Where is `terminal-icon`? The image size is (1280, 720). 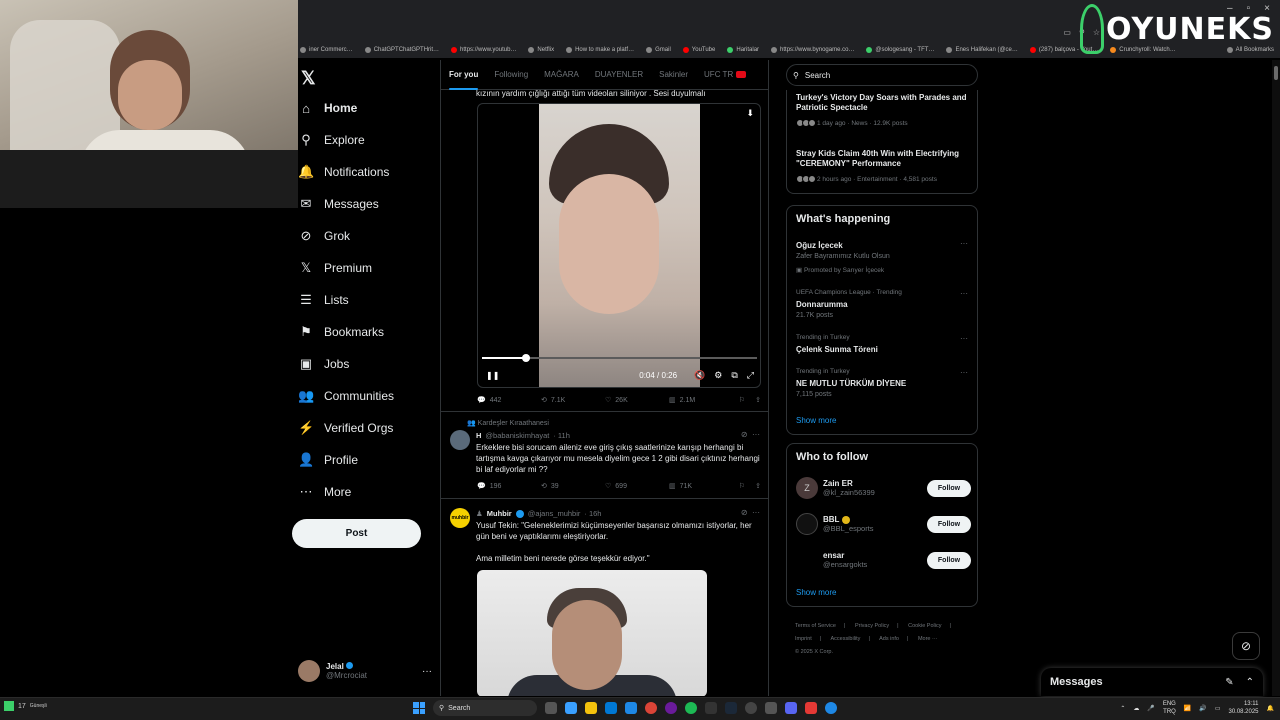
terminal-icon is located at coordinates (711, 708).